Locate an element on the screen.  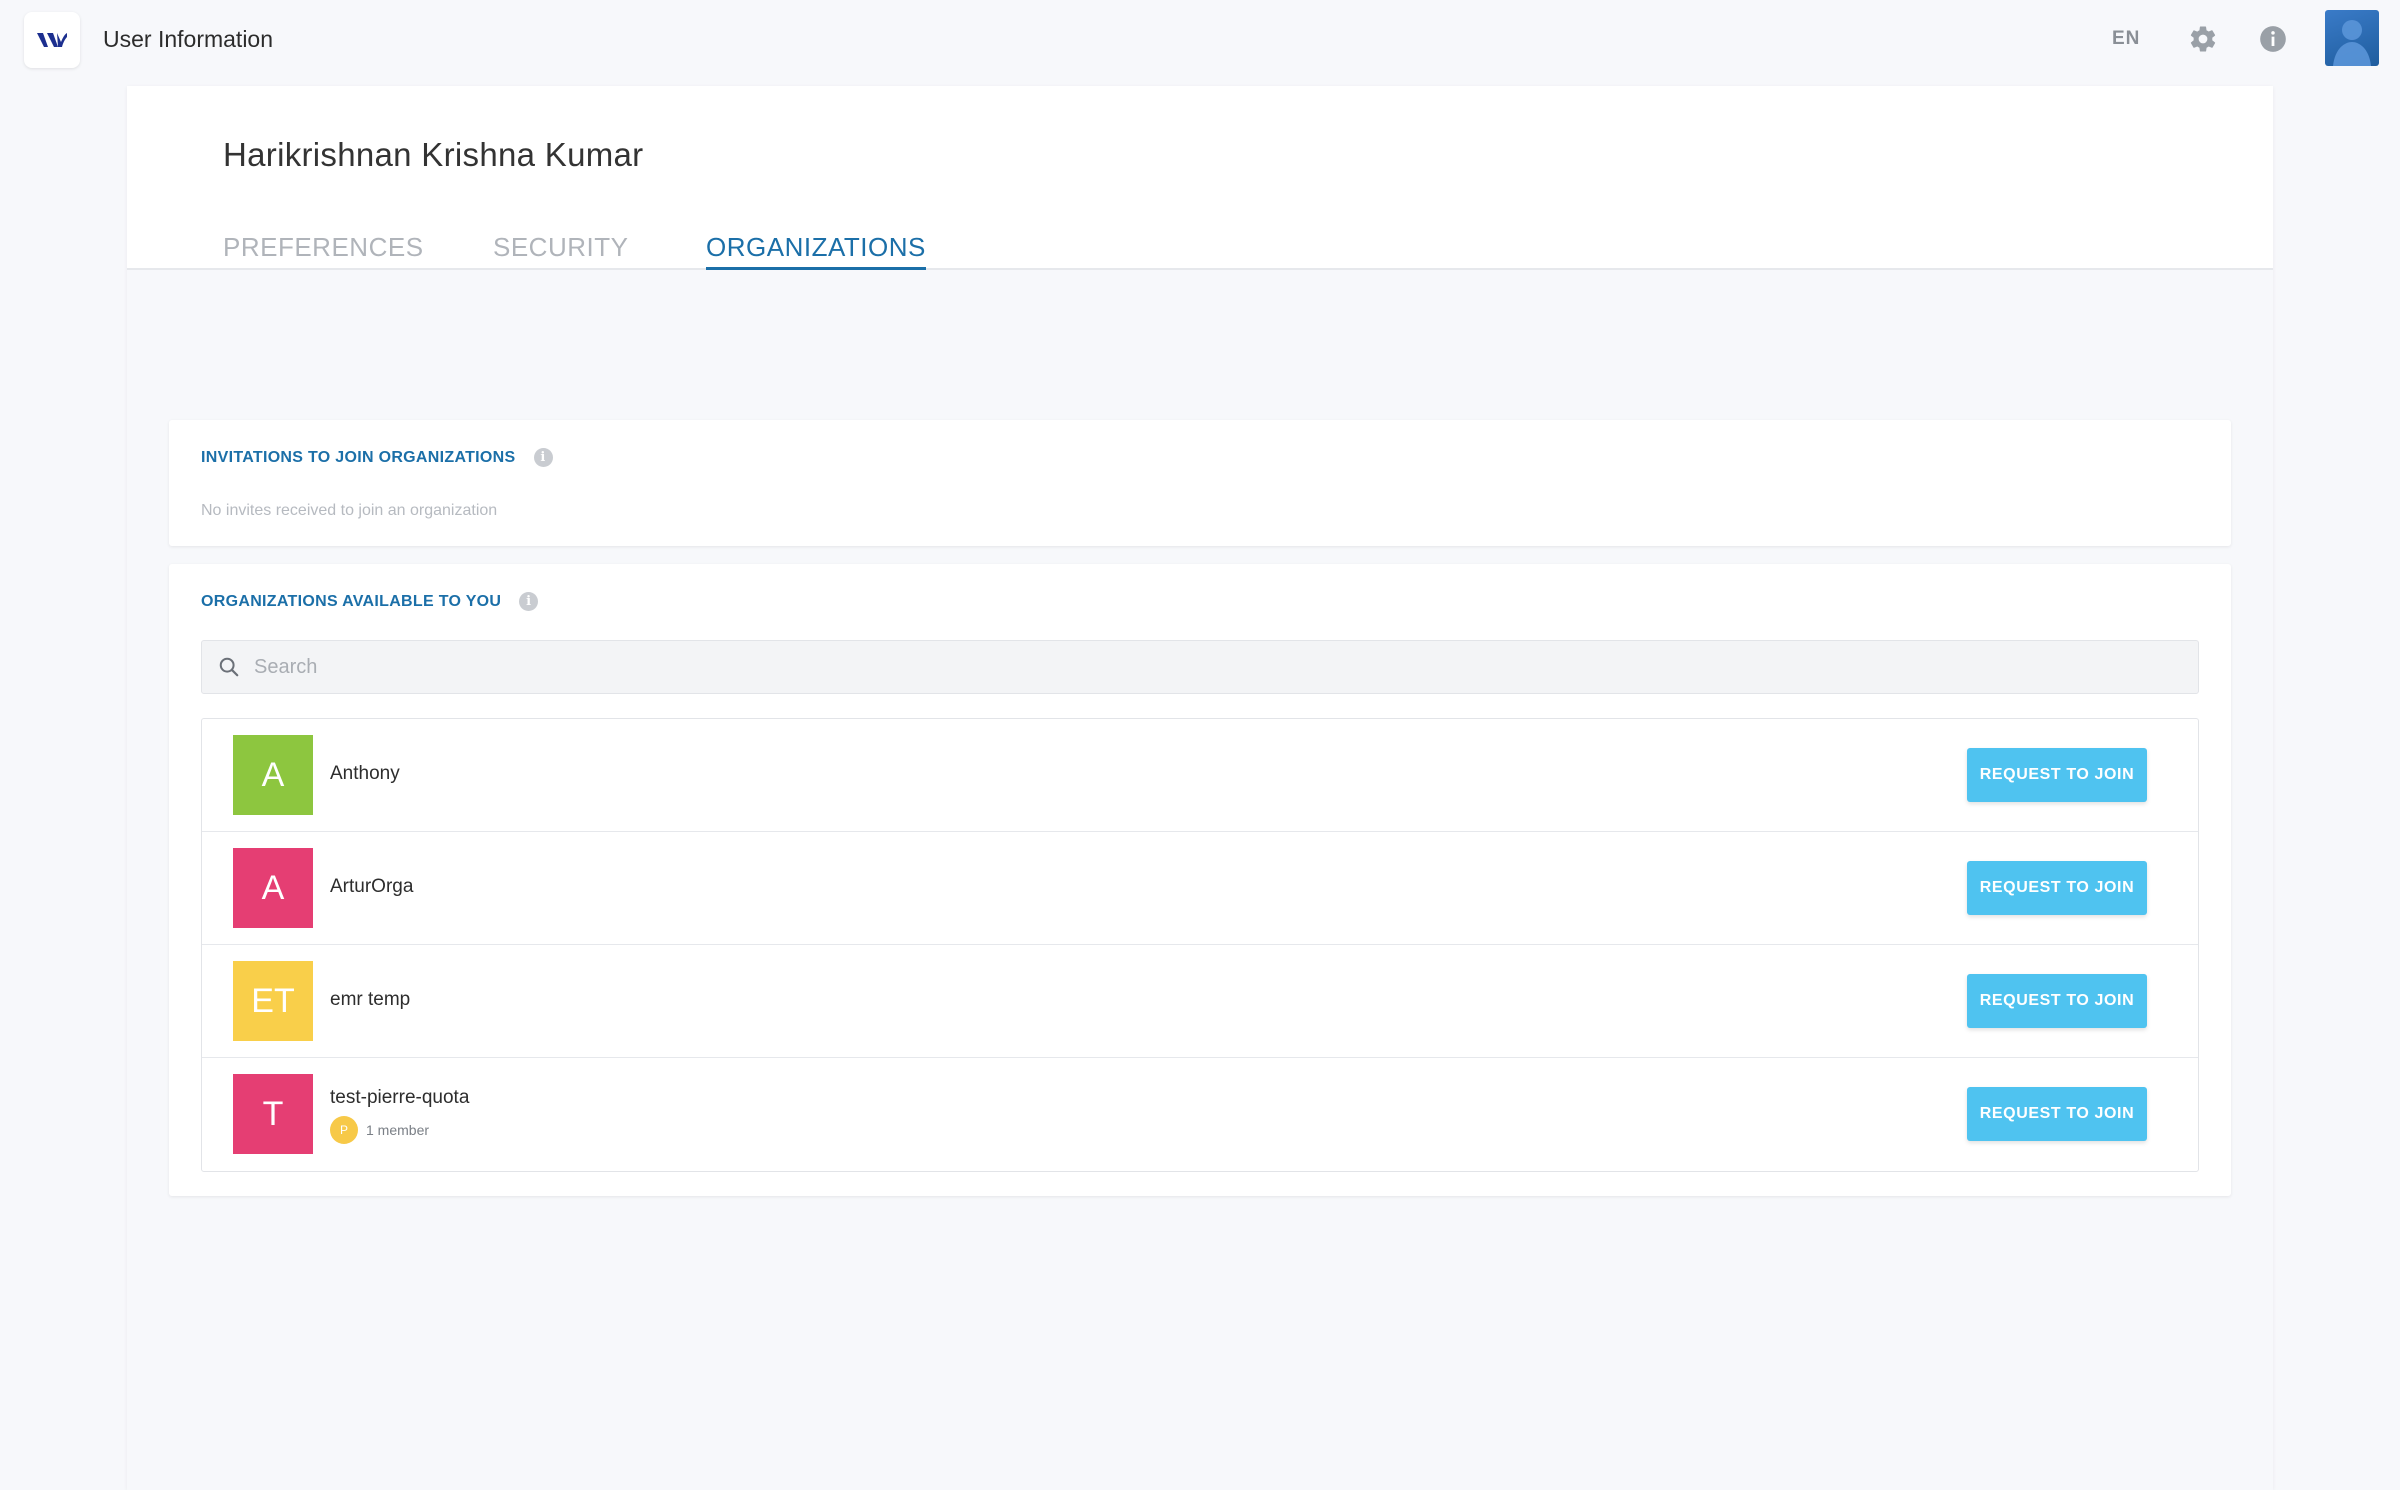
list-item: A ArturOrga REQUEST TO JOIN is located at coordinates (1200, 888).